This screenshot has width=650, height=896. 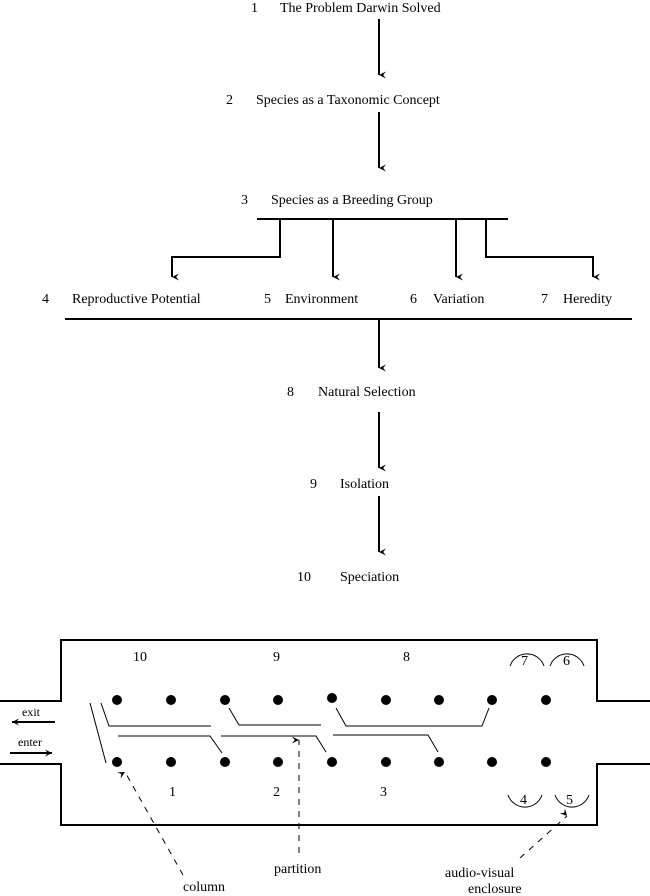 I want to click on section-number-8: 8, so click(x=406, y=657).